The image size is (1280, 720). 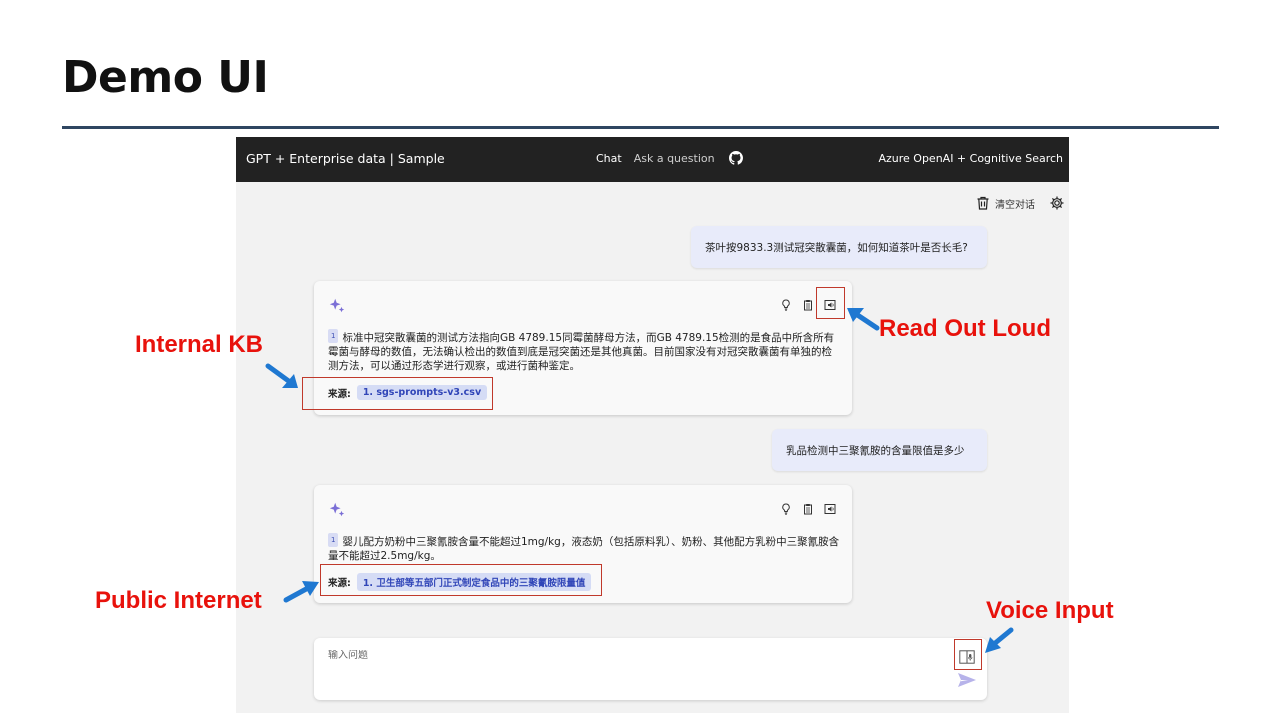 What do you see at coordinates (1015, 203) in the screenshot?
I see `clear-chat-button: 清空对话` at bounding box center [1015, 203].